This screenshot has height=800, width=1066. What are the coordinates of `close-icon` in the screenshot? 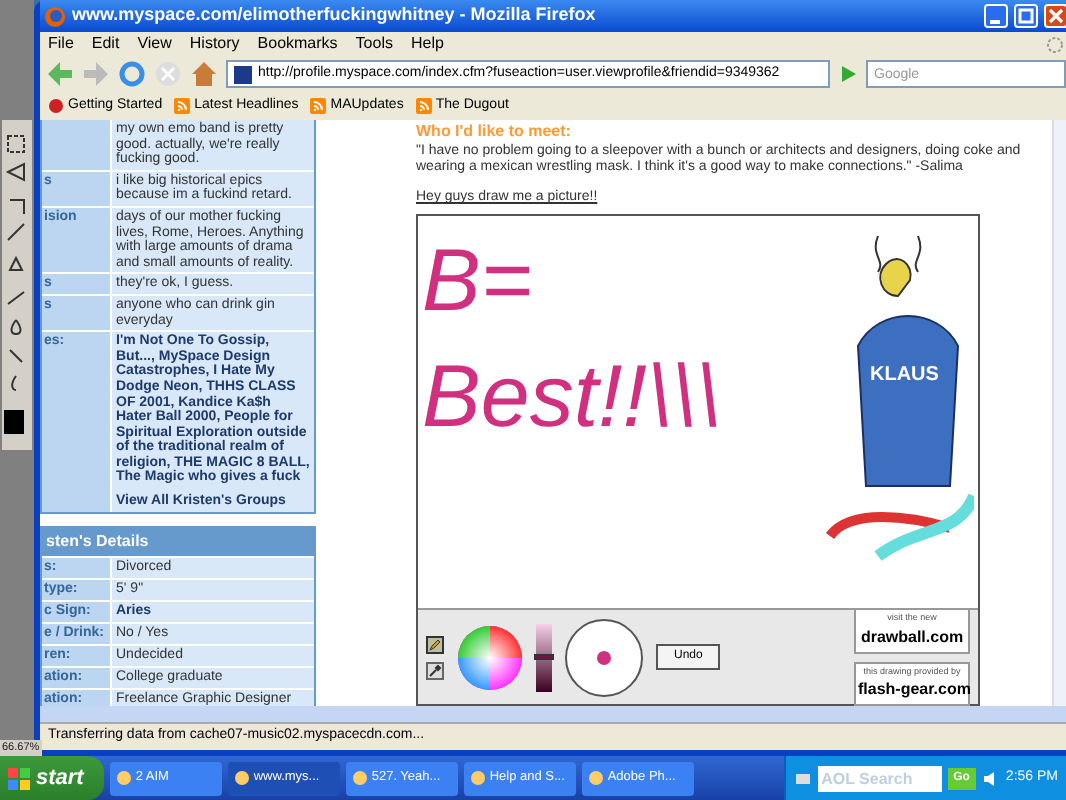 It's located at (1056, 16).